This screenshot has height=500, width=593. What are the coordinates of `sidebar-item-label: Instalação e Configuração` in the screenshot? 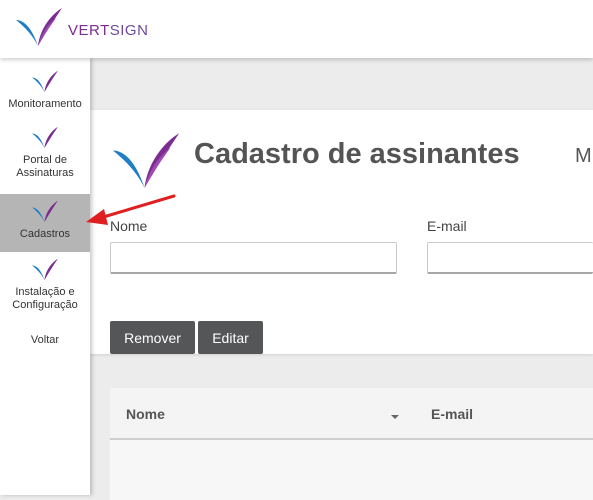 It's located at (45, 298).